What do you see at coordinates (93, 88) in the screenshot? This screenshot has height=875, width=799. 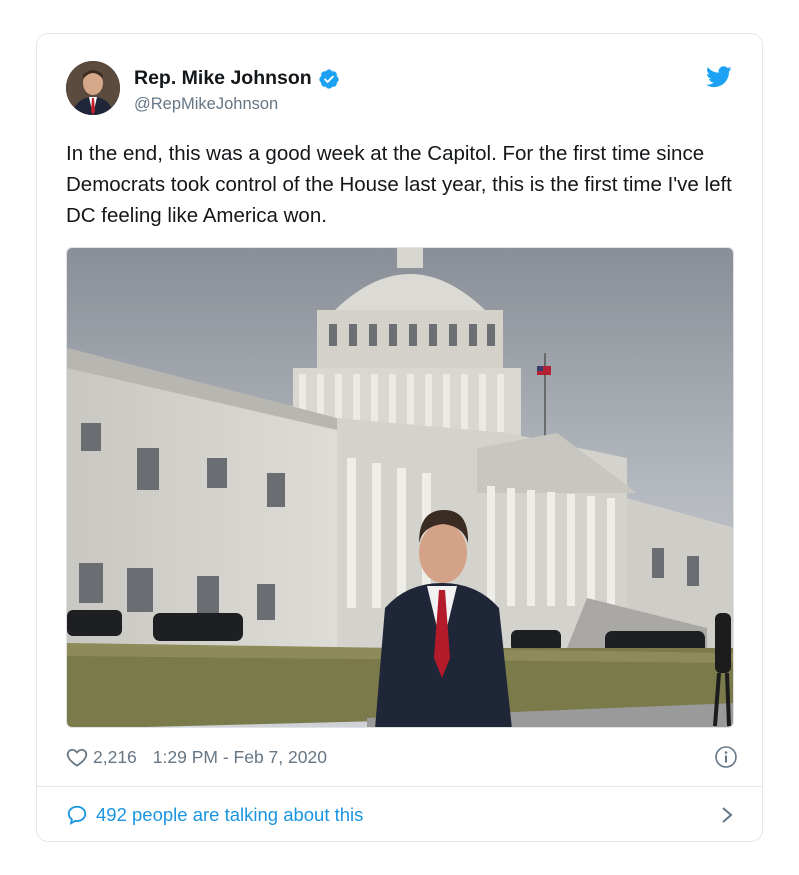 I see `avatar` at bounding box center [93, 88].